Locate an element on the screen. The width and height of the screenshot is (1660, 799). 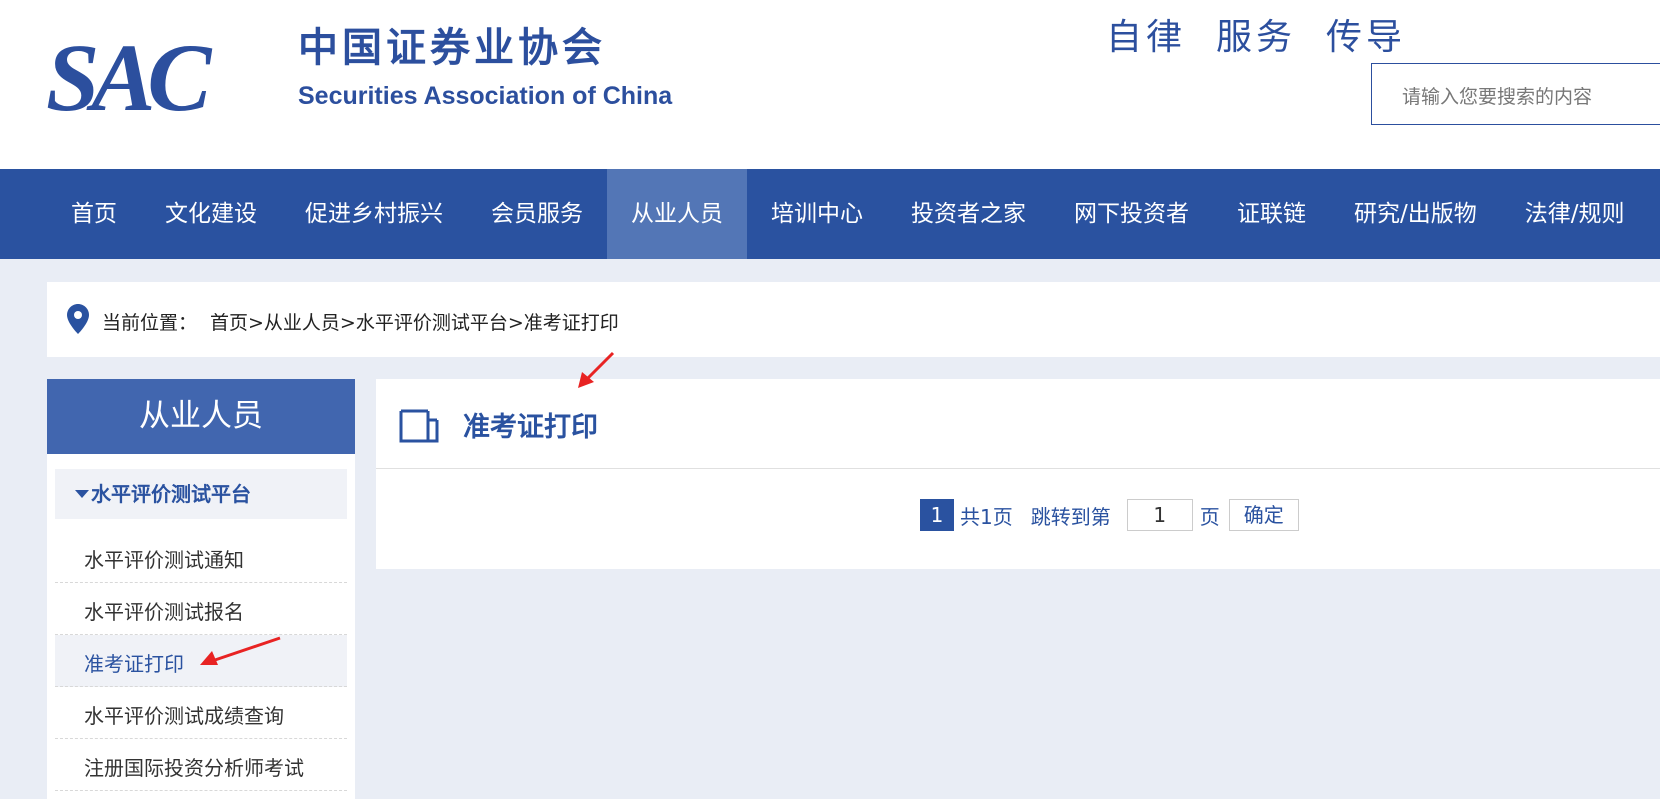
nav-item-rural: 促进乡村振兴 is located at coordinates (374, 214).